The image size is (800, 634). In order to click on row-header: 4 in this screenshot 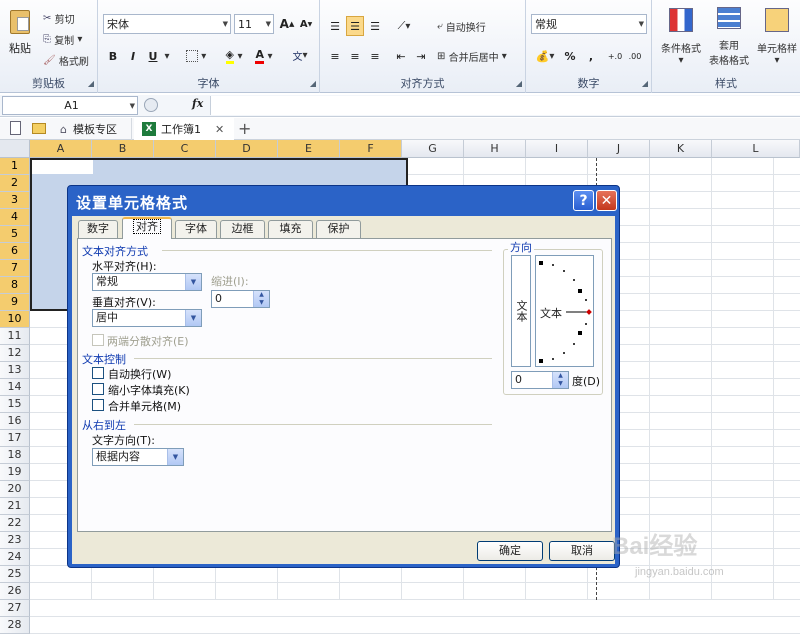, I will do `click(15, 217)`.